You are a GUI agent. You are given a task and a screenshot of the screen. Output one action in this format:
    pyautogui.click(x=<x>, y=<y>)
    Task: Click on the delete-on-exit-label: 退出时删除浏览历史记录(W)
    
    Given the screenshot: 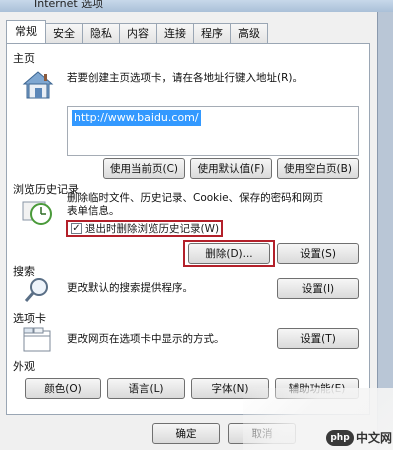 What is the action you would take?
    pyautogui.click(x=152, y=229)
    